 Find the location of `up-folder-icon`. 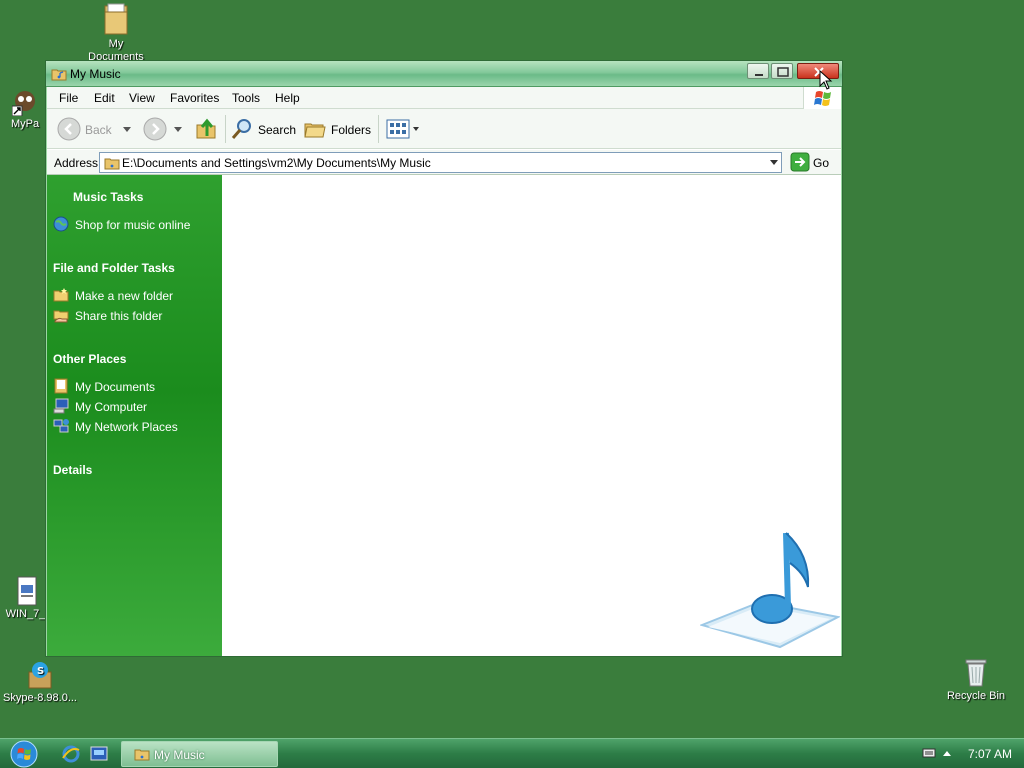

up-folder-icon is located at coordinates (206, 128).